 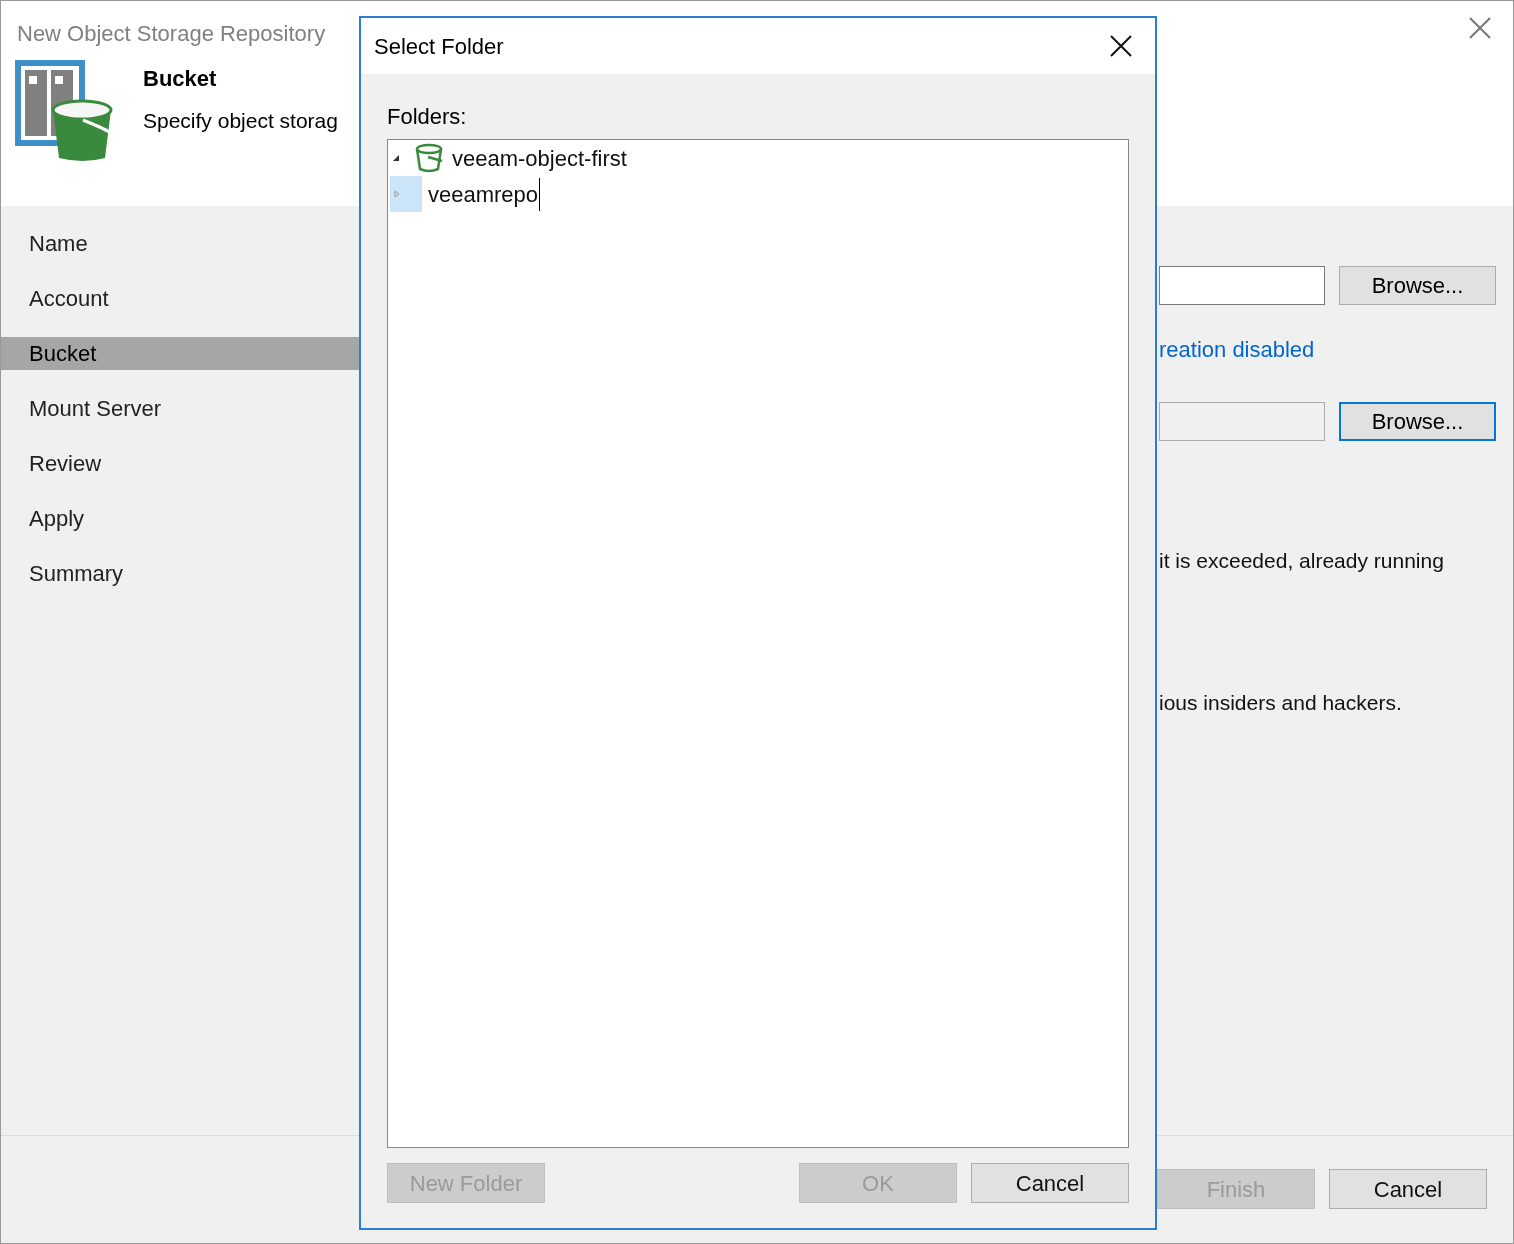 What do you see at coordinates (427, 117) in the screenshot?
I see `folders-label: Folders:` at bounding box center [427, 117].